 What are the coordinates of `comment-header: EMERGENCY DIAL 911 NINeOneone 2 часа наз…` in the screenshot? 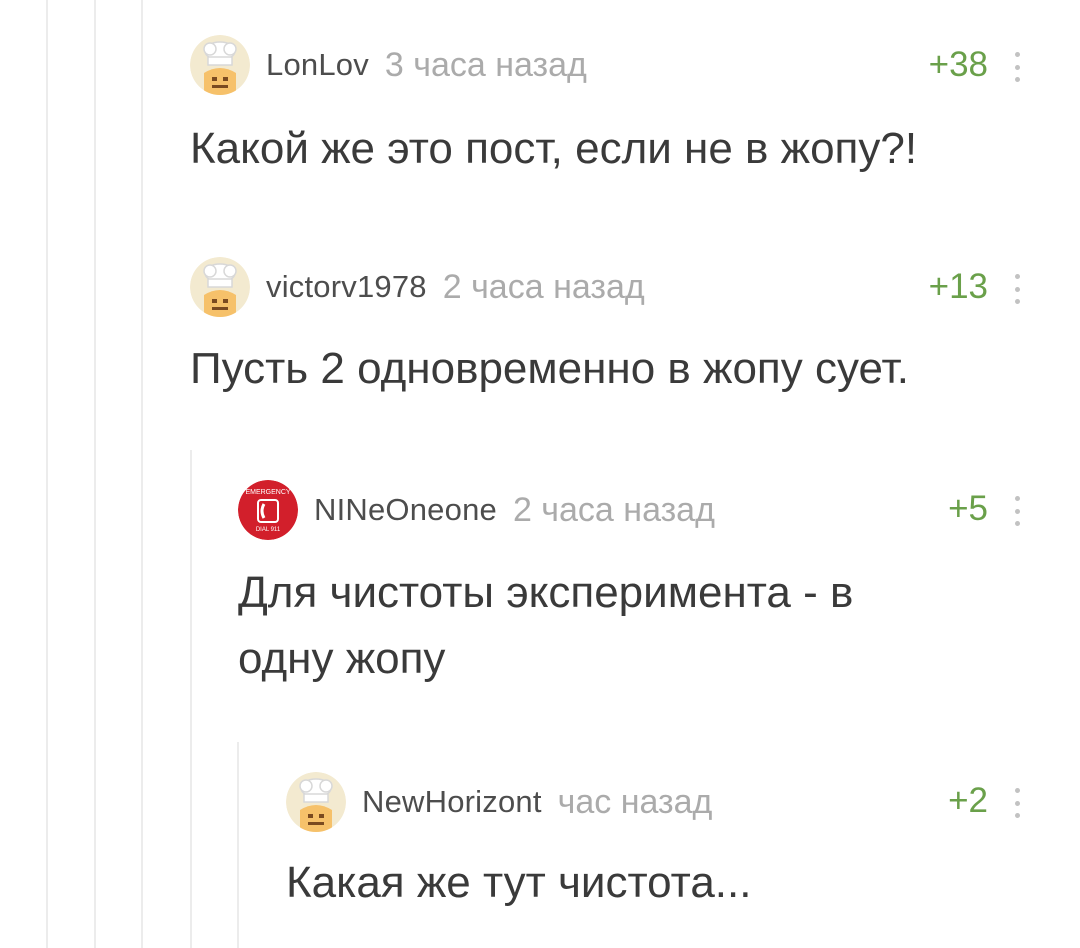 It's located at (476, 510).